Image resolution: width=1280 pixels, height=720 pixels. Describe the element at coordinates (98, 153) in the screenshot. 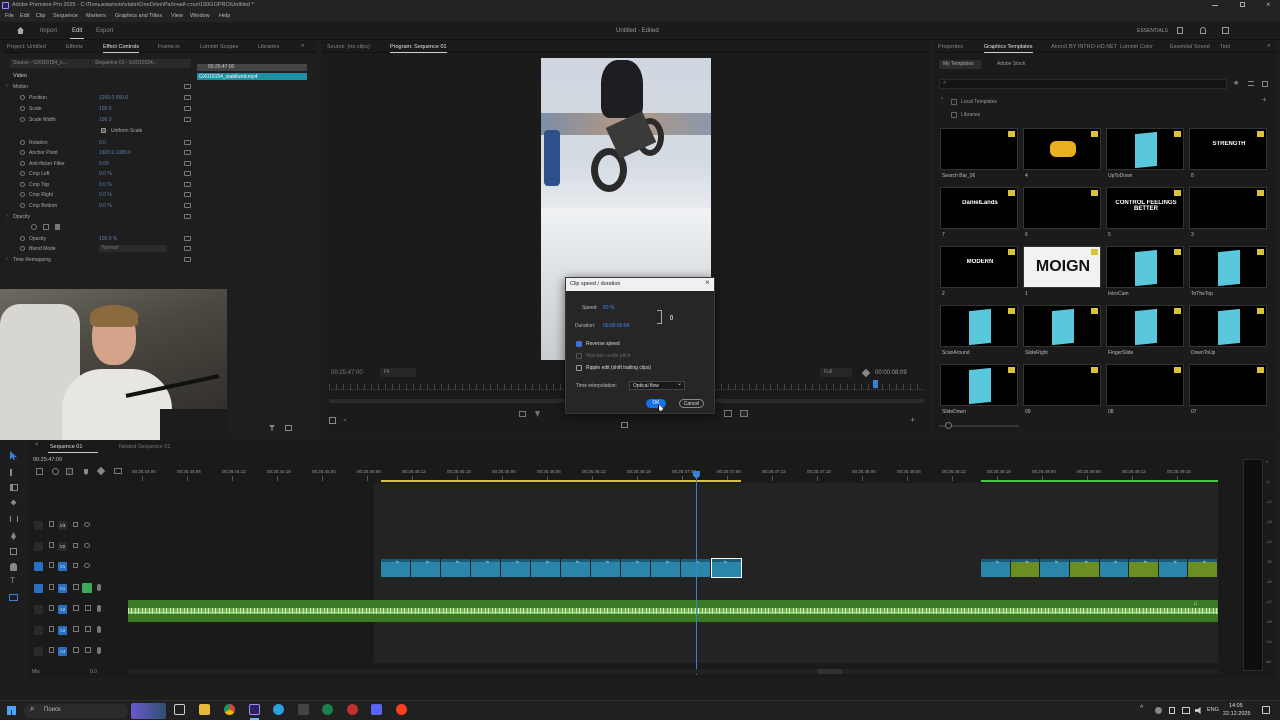

I see `effect-row: Anchor Point 1920.0 1080.0` at that location.